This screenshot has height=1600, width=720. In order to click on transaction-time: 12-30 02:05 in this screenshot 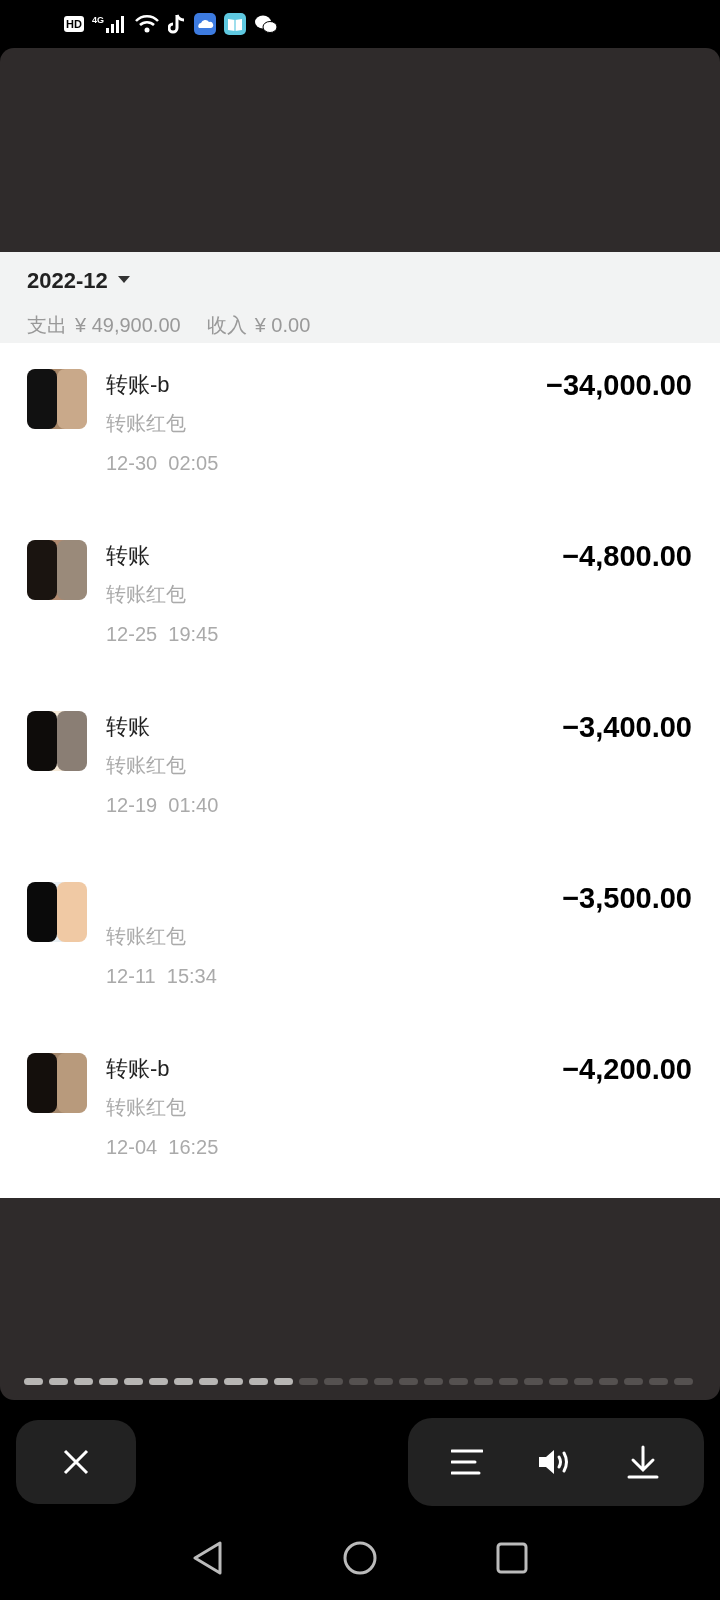, I will do `click(163, 463)`.